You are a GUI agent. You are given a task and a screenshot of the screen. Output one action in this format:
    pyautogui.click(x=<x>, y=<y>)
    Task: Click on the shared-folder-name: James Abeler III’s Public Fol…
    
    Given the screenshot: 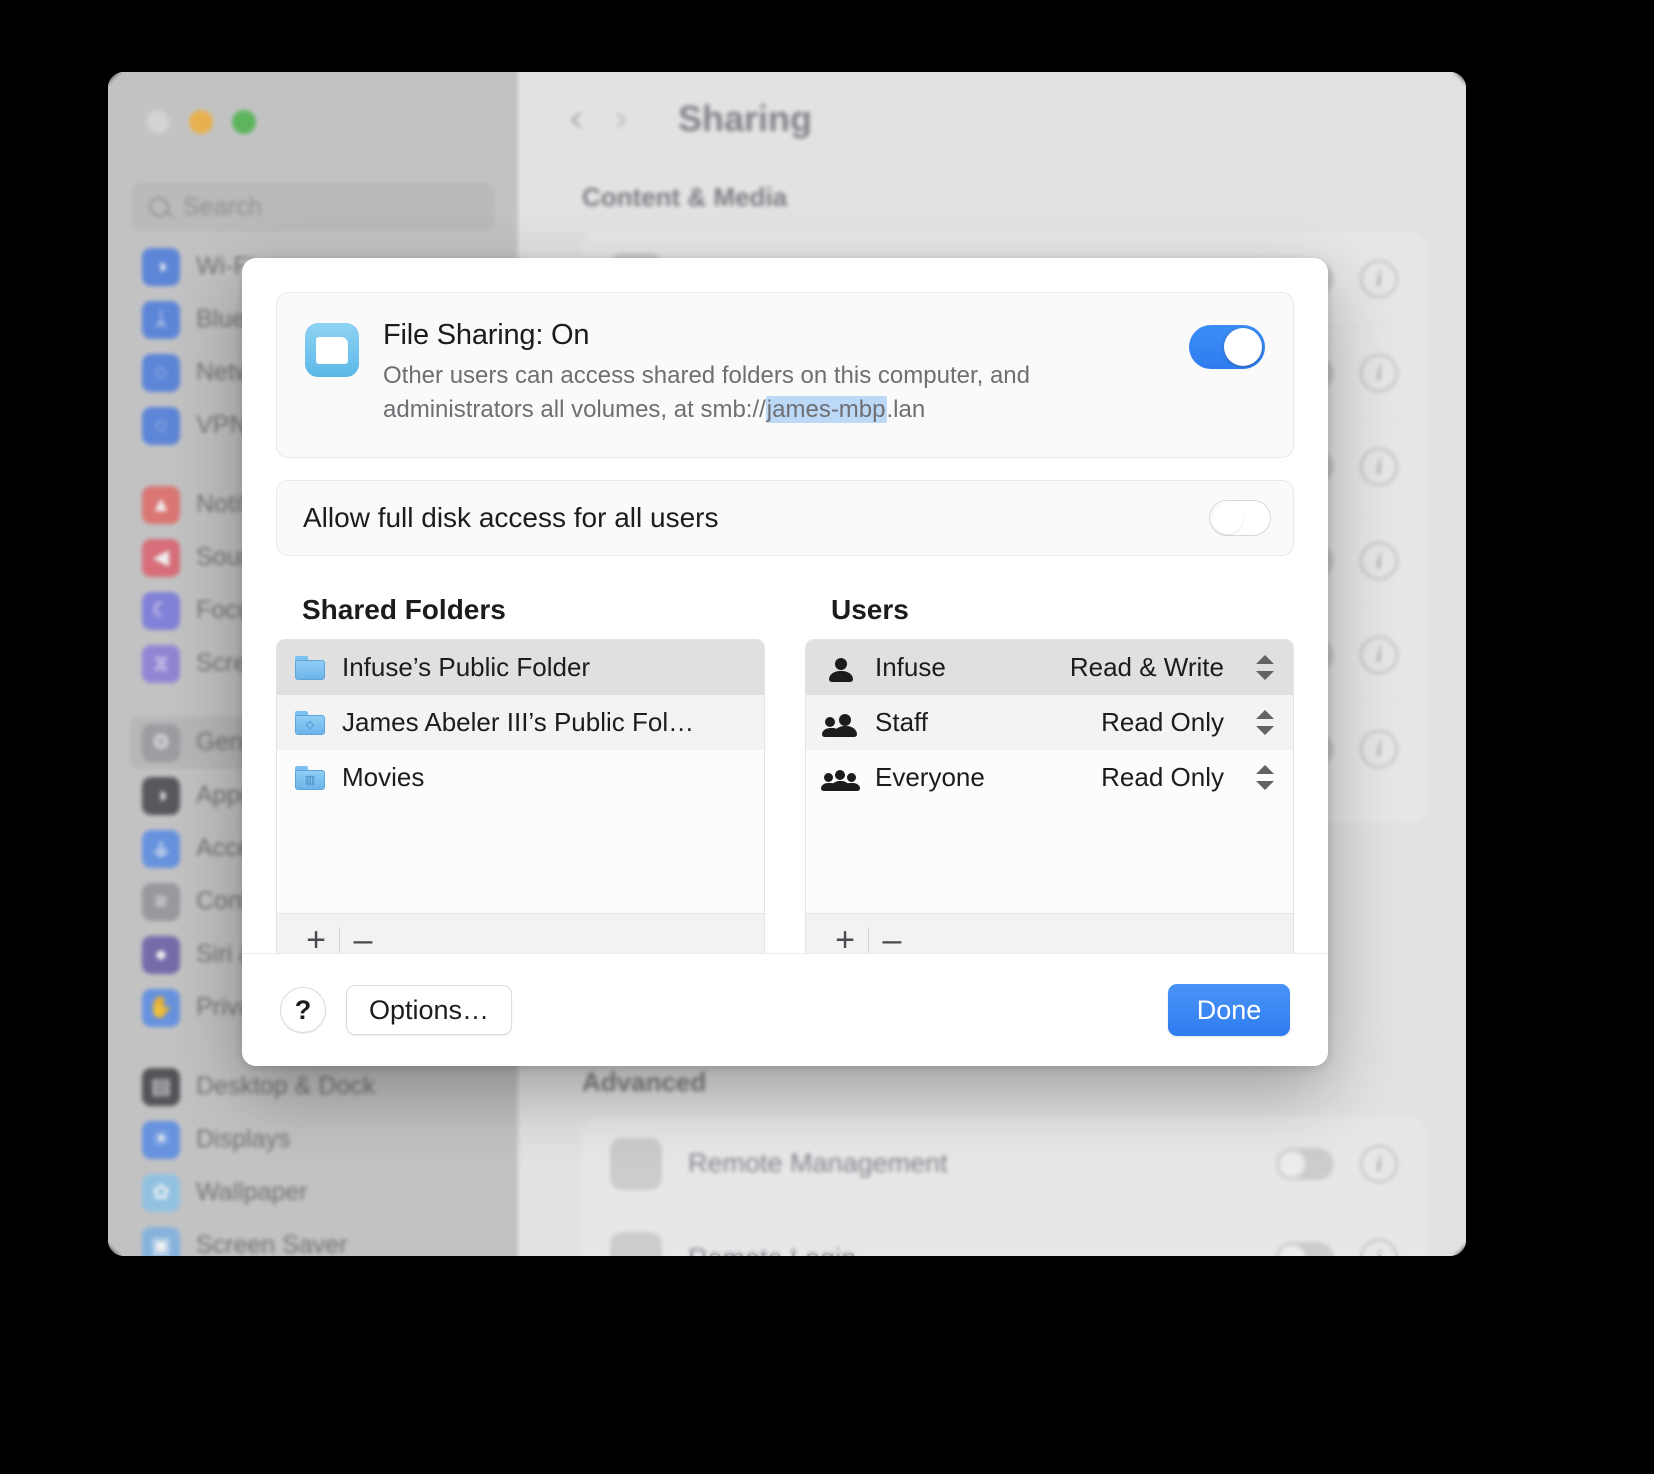 What is the action you would take?
    pyautogui.click(x=518, y=722)
    